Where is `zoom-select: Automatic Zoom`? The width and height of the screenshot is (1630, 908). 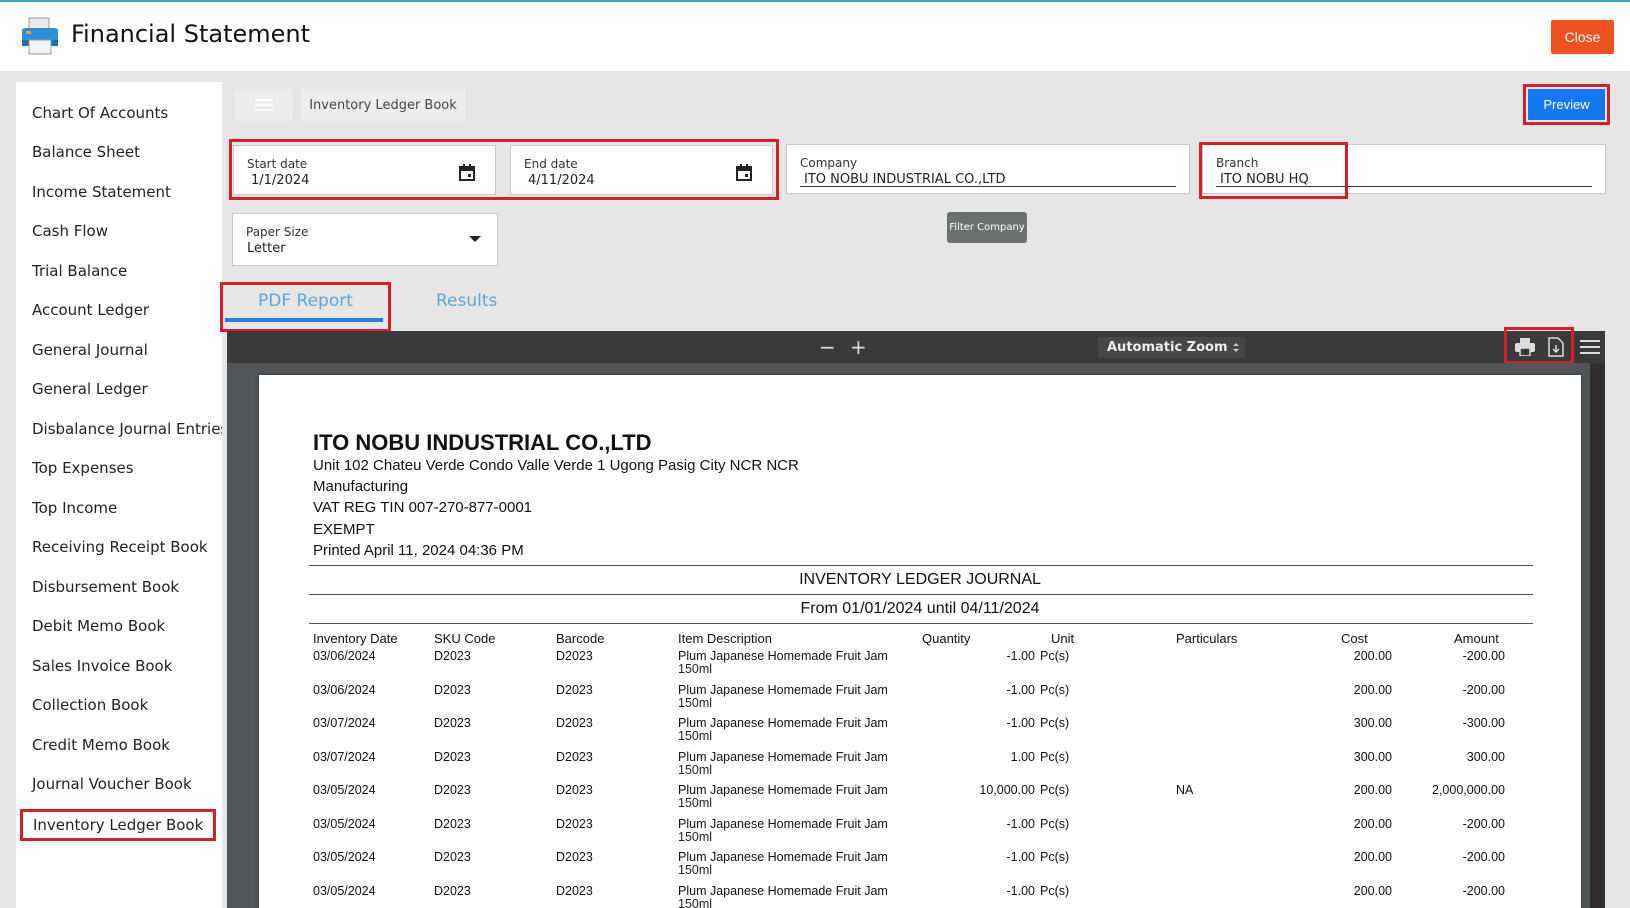
zoom-select: Automatic Zoom is located at coordinates (1171, 347).